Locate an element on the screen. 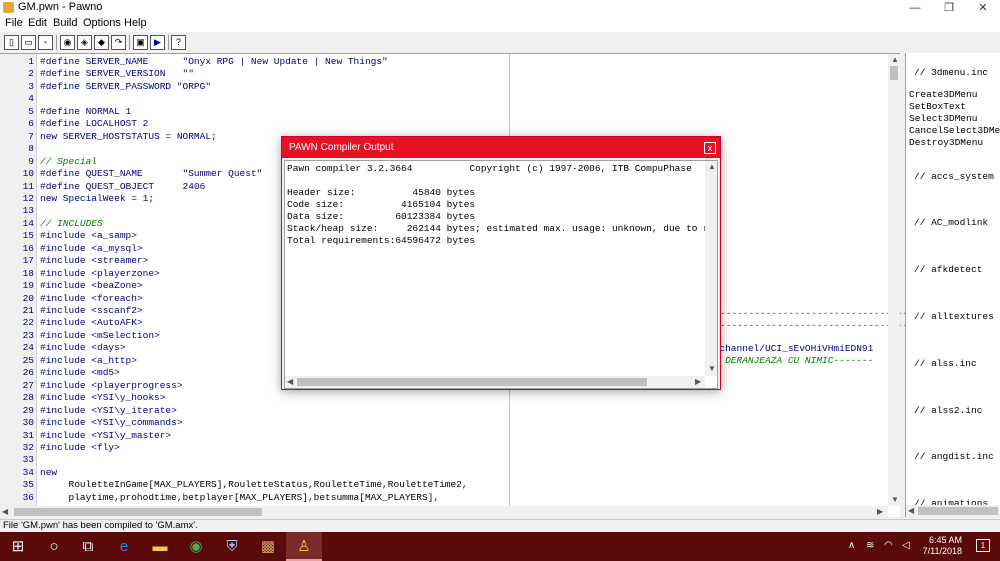 The image size is (1000, 561). function-item: CancelSelect3DMenu is located at coordinates (954, 131).